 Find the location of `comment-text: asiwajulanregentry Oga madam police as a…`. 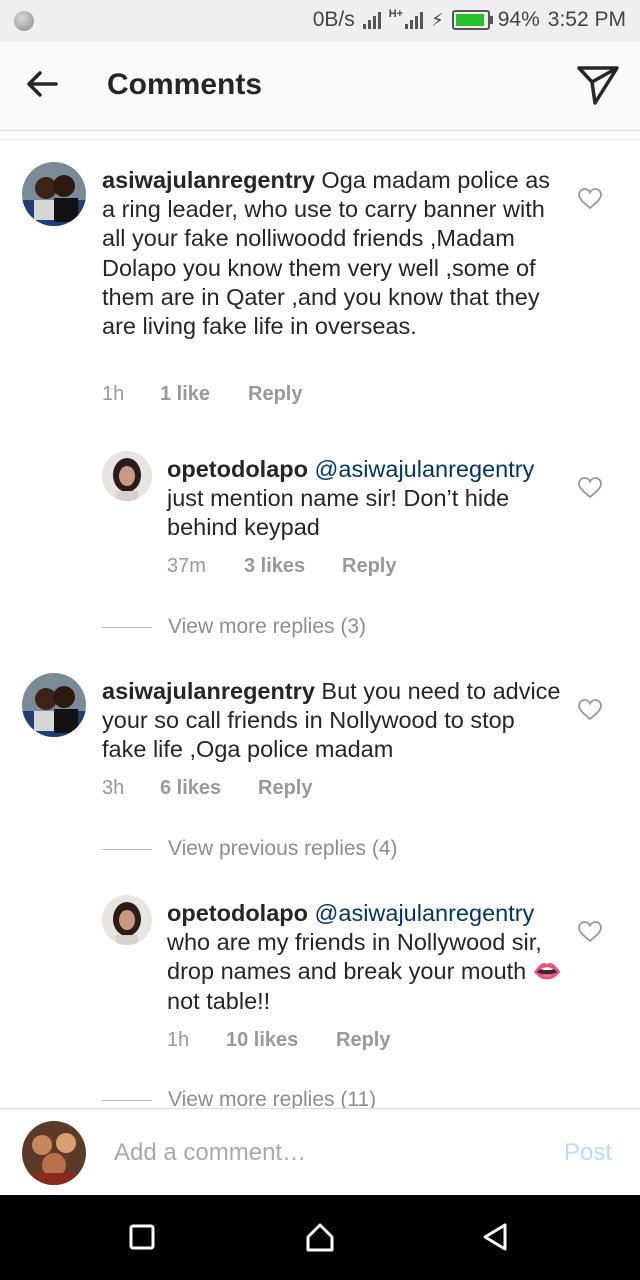

comment-text: asiwajulanregentry Oga madam police as a… is located at coordinates (332, 253).